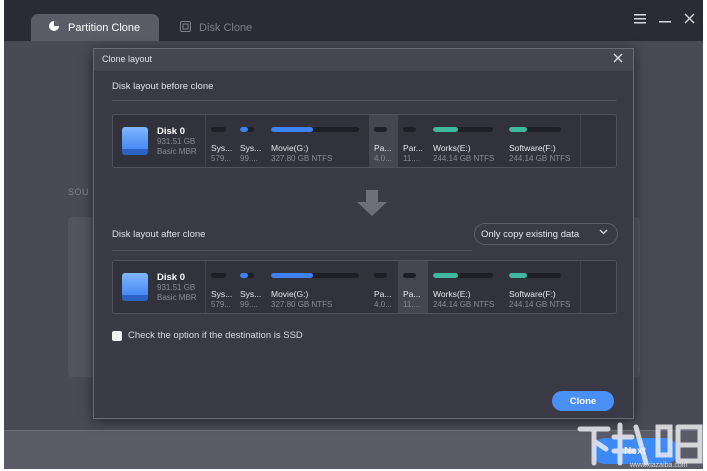  Describe the element at coordinates (640, 19) in the screenshot. I see `menu-icon` at that location.